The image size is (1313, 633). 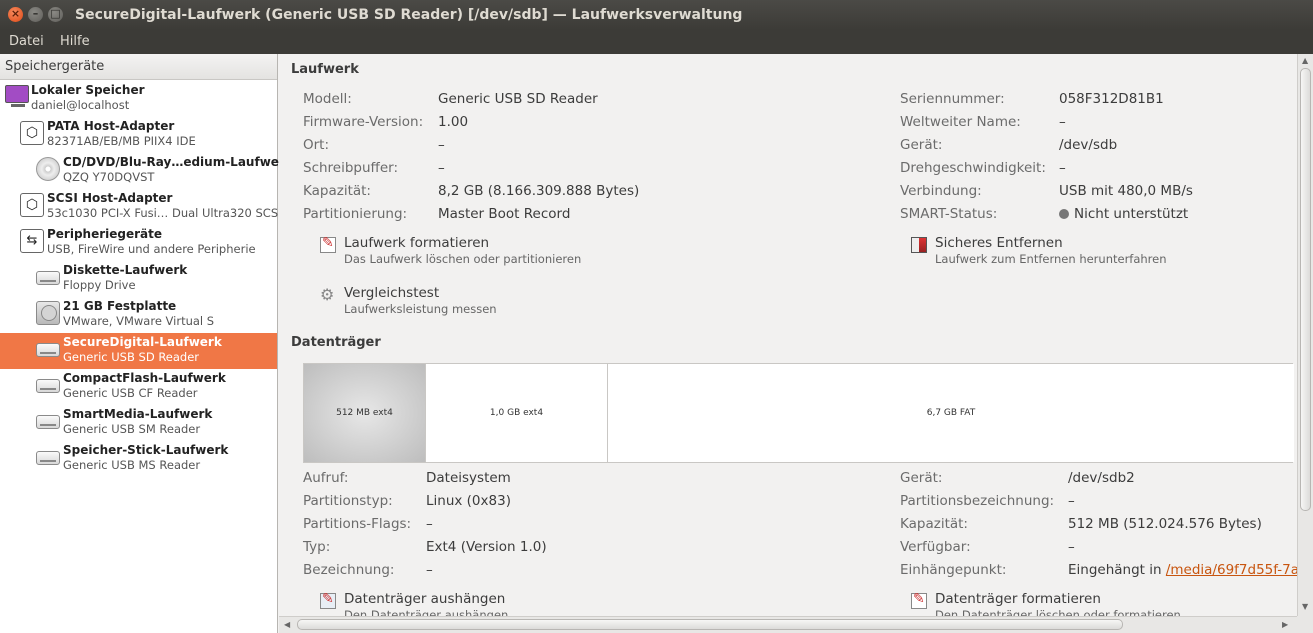 I want to click on device-value: /dev/sdb, so click(x=1088, y=145).